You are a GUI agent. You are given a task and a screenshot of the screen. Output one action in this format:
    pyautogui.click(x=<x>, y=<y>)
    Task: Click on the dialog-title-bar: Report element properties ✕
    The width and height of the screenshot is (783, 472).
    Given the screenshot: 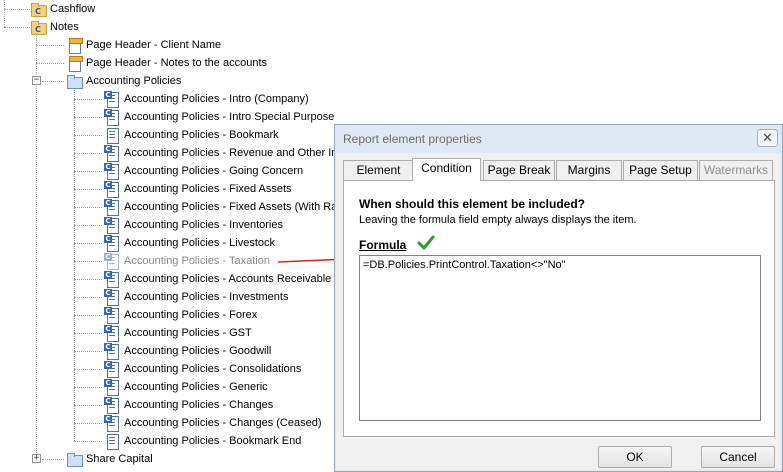 What is the action you would take?
    pyautogui.click(x=558, y=139)
    